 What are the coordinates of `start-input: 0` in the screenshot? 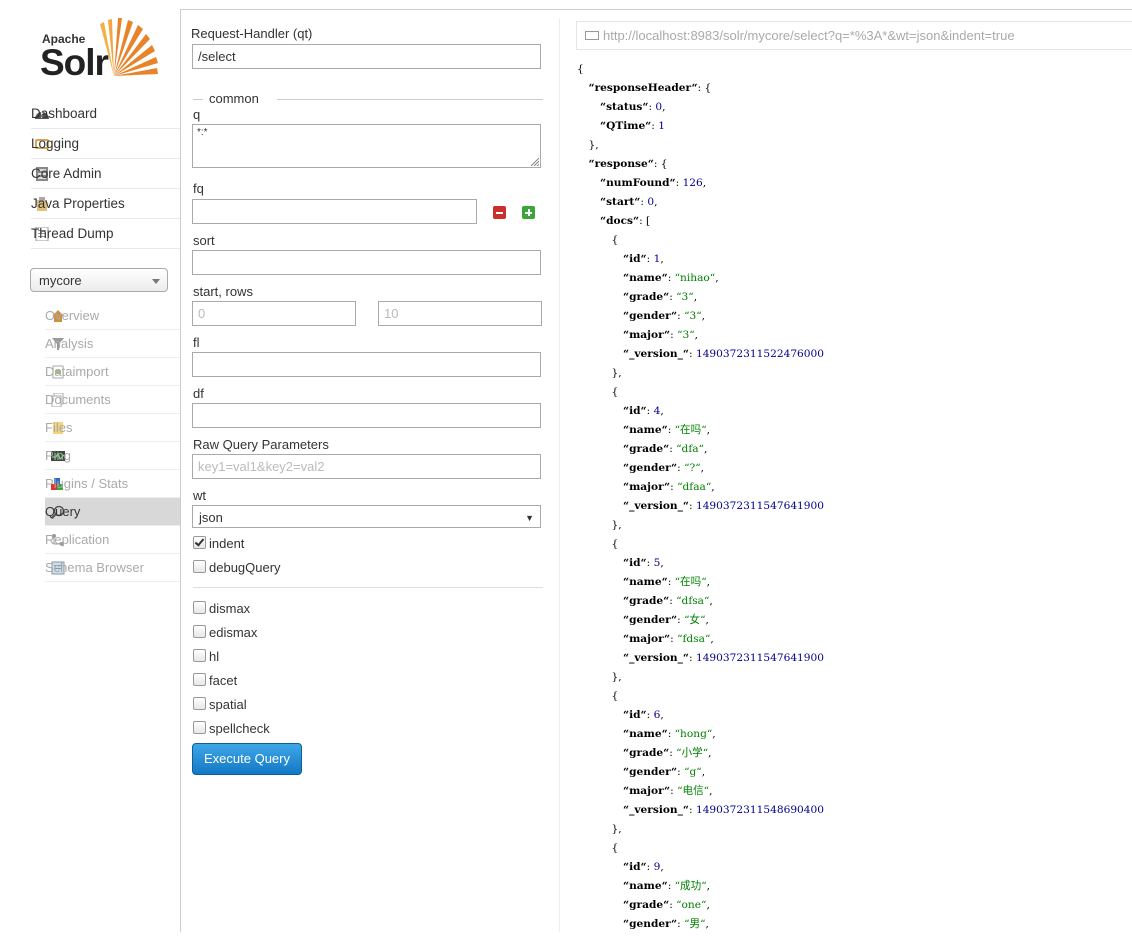 It's located at (274, 313).